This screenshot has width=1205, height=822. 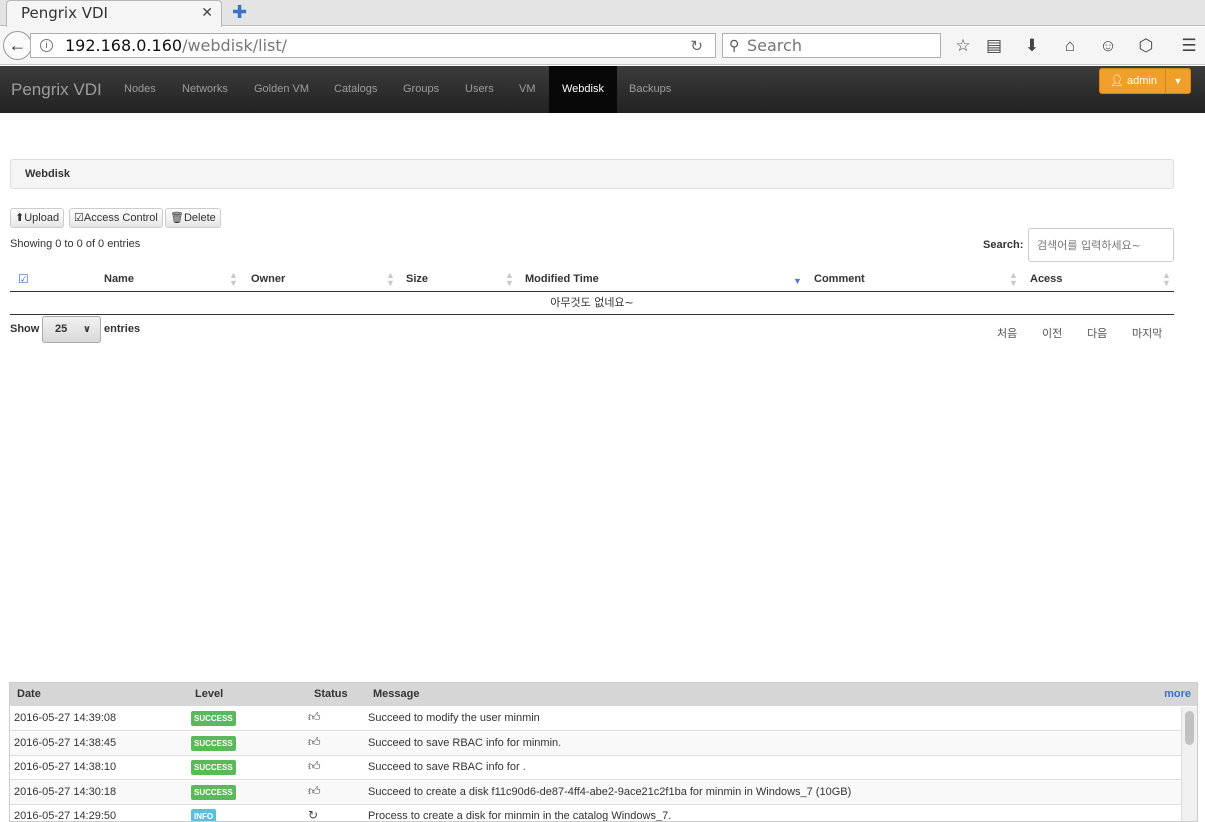 I want to click on browser-tab: Pengrix VDI ✕, so click(x=114, y=13).